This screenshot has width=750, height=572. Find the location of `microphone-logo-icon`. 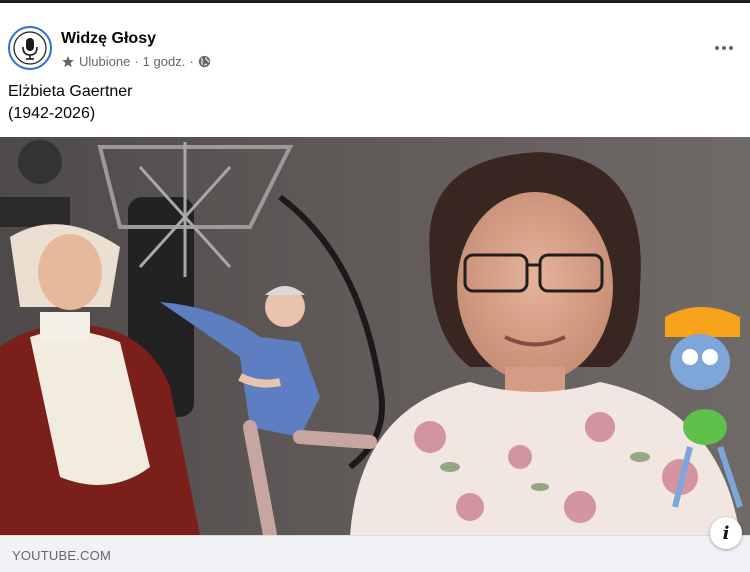

microphone-logo-icon is located at coordinates (30, 48).